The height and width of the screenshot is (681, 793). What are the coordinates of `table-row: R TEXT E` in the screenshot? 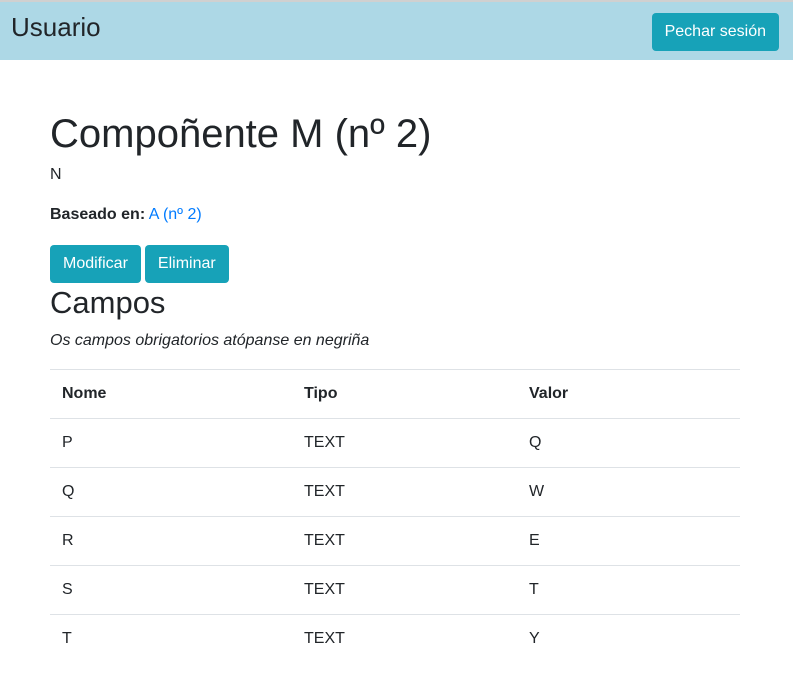 It's located at (395, 541).